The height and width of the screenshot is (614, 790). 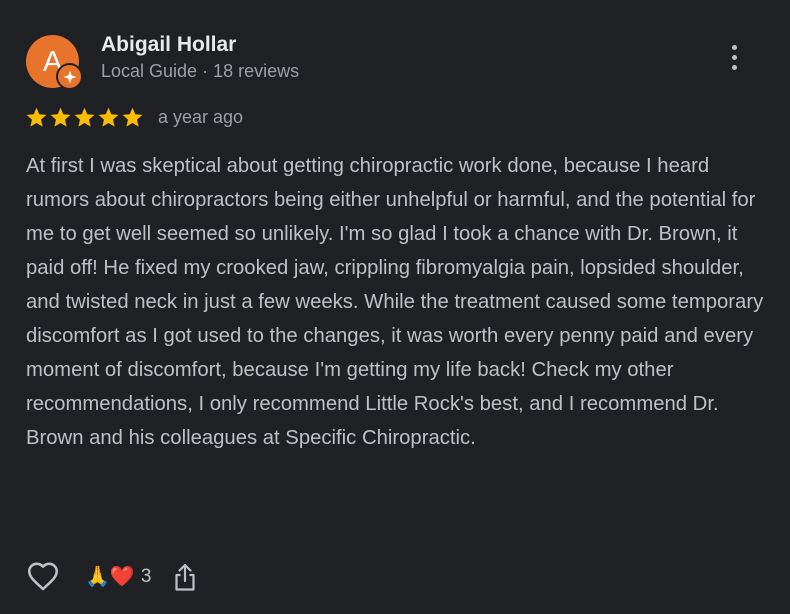 I want to click on reactions-button: 🙏❤️ 3, so click(x=118, y=577).